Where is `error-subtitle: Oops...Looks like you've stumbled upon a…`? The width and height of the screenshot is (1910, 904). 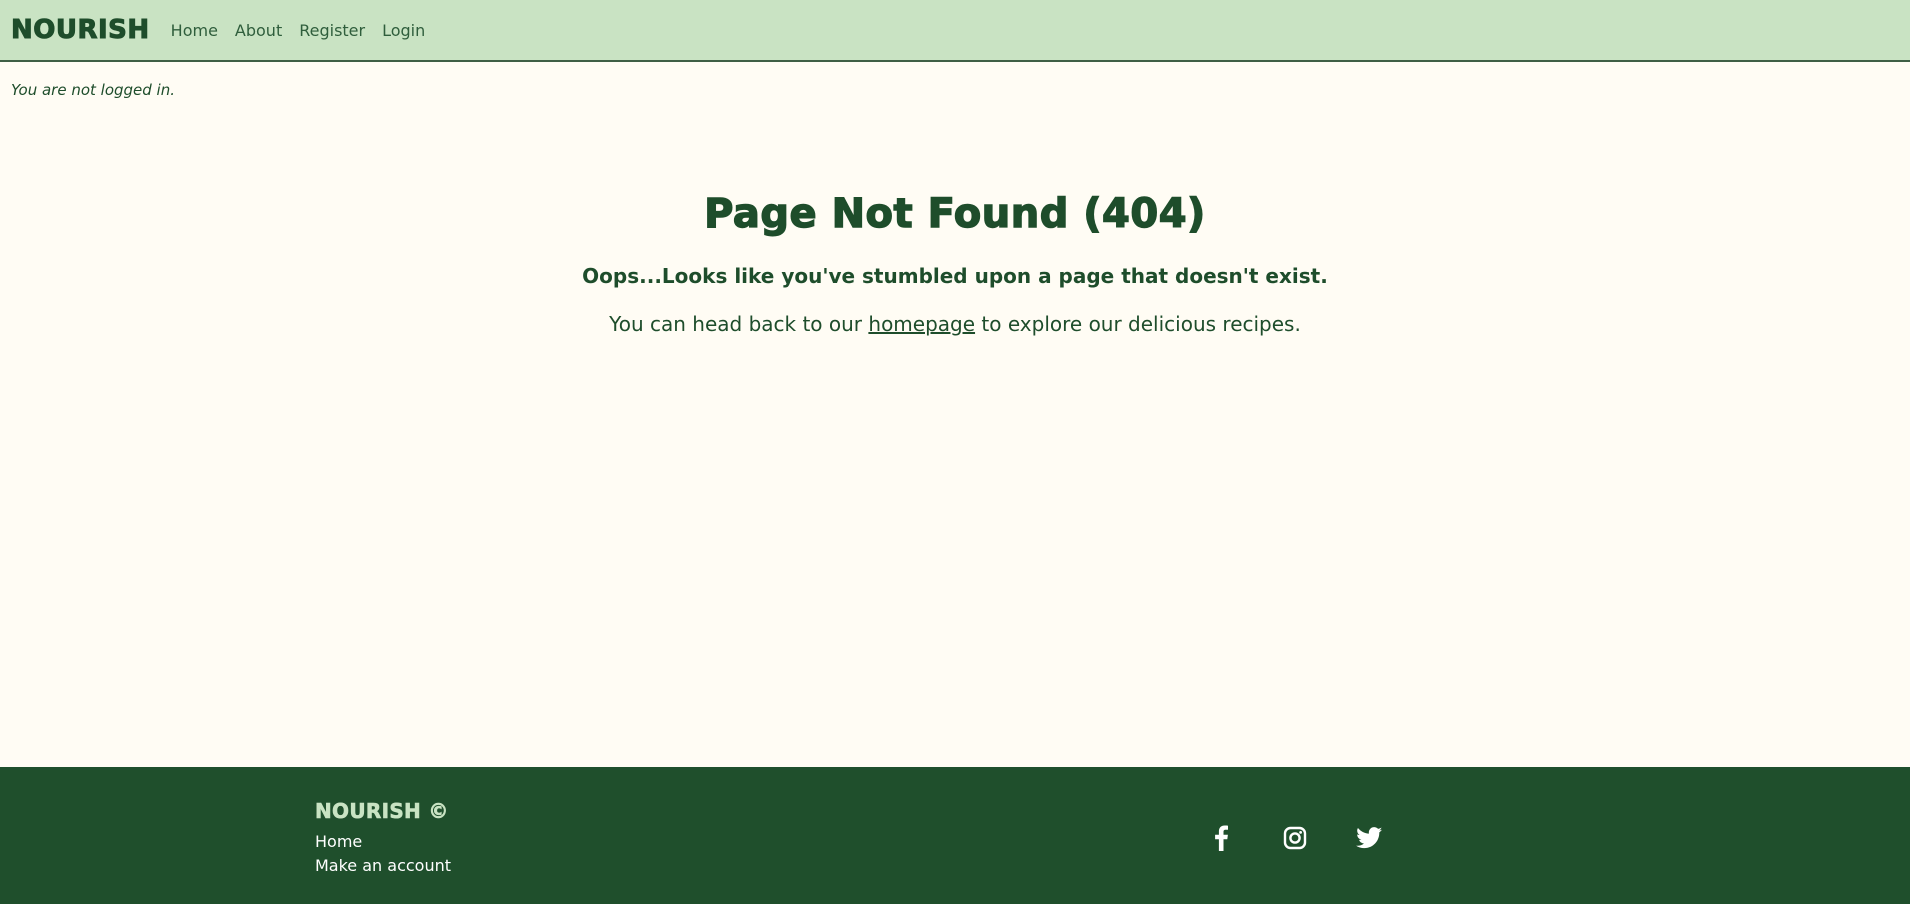 error-subtitle: Oops...Looks like you've stumbled upon a… is located at coordinates (955, 276).